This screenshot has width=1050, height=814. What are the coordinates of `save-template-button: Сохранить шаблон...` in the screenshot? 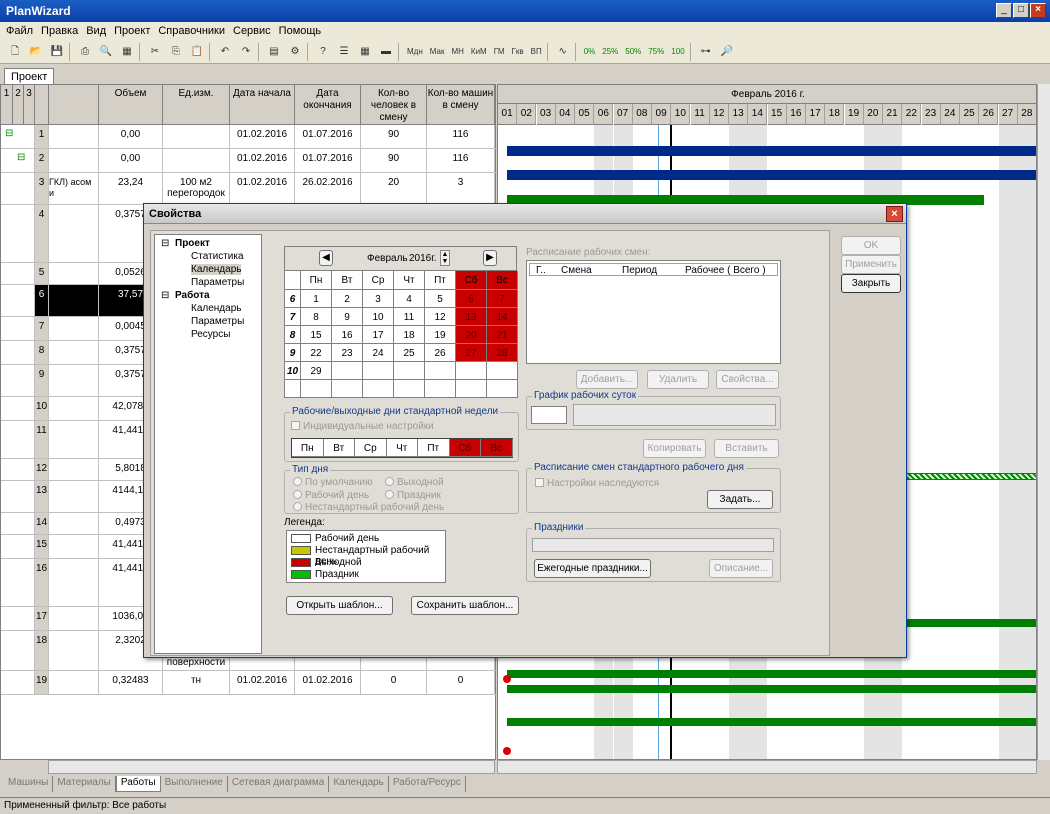 It's located at (465, 605).